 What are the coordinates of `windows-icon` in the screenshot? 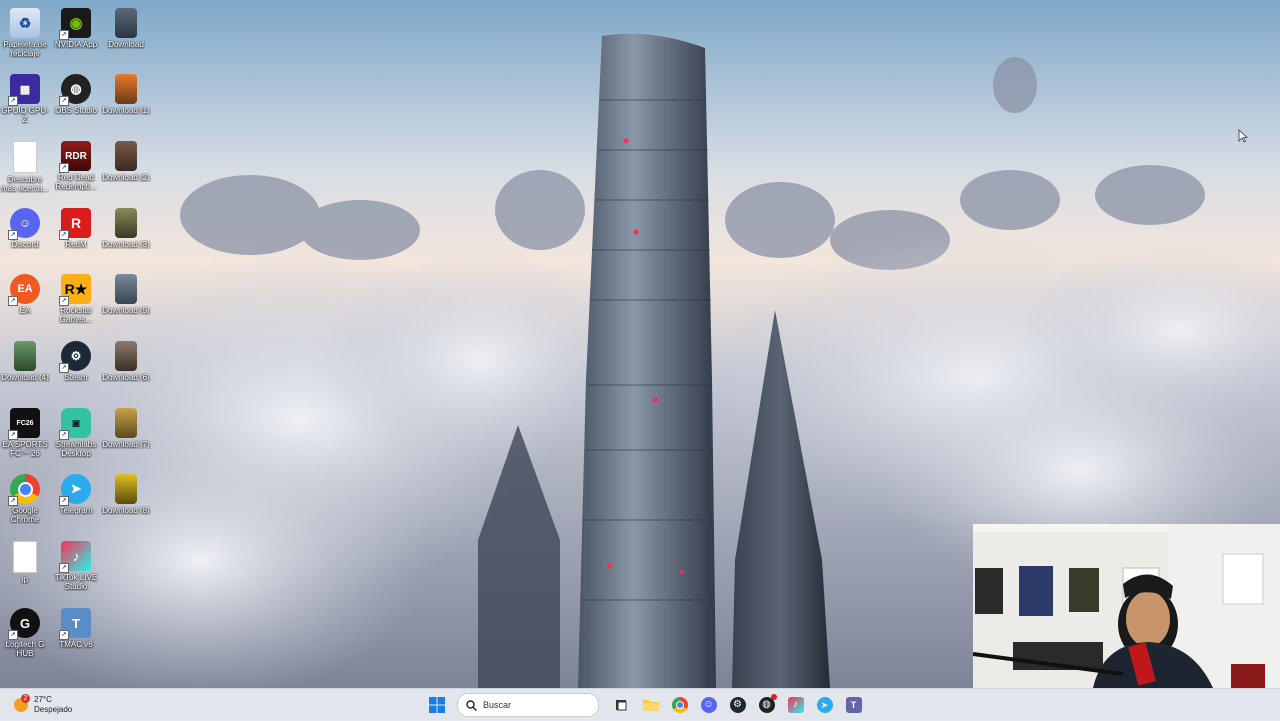 It's located at (436, 705).